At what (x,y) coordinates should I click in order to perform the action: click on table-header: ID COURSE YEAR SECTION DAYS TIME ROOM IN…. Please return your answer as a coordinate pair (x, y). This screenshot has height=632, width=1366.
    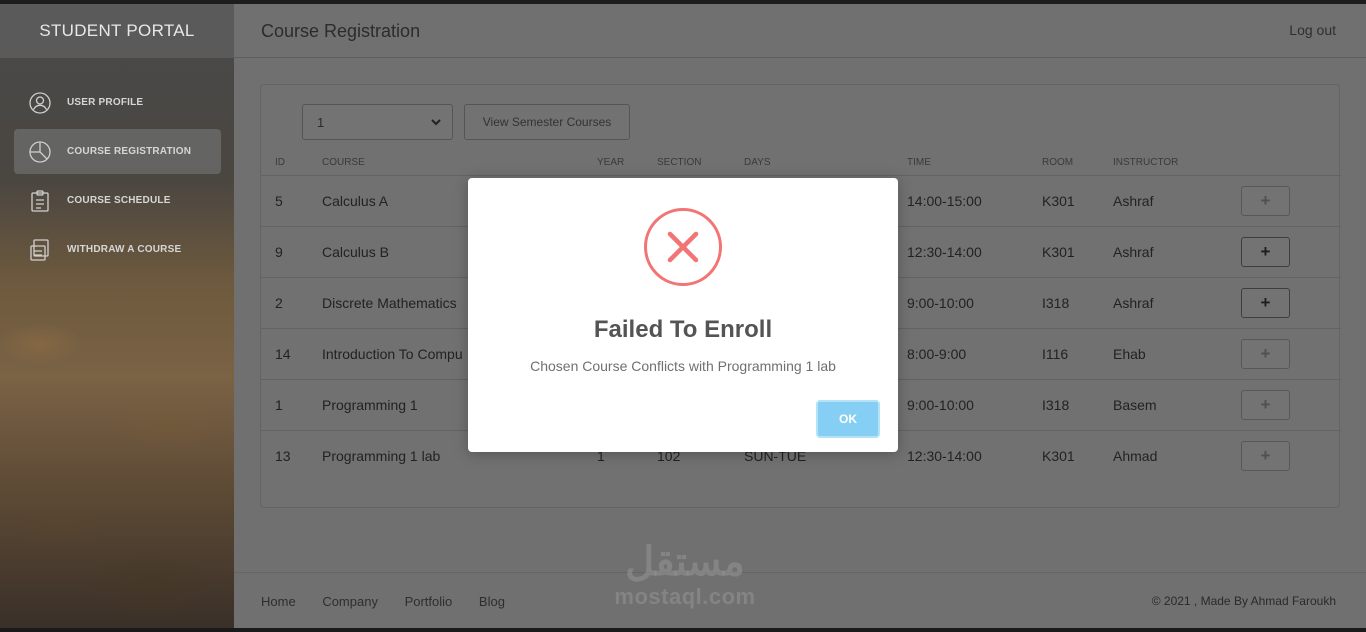
    Looking at the image, I should click on (801, 165).